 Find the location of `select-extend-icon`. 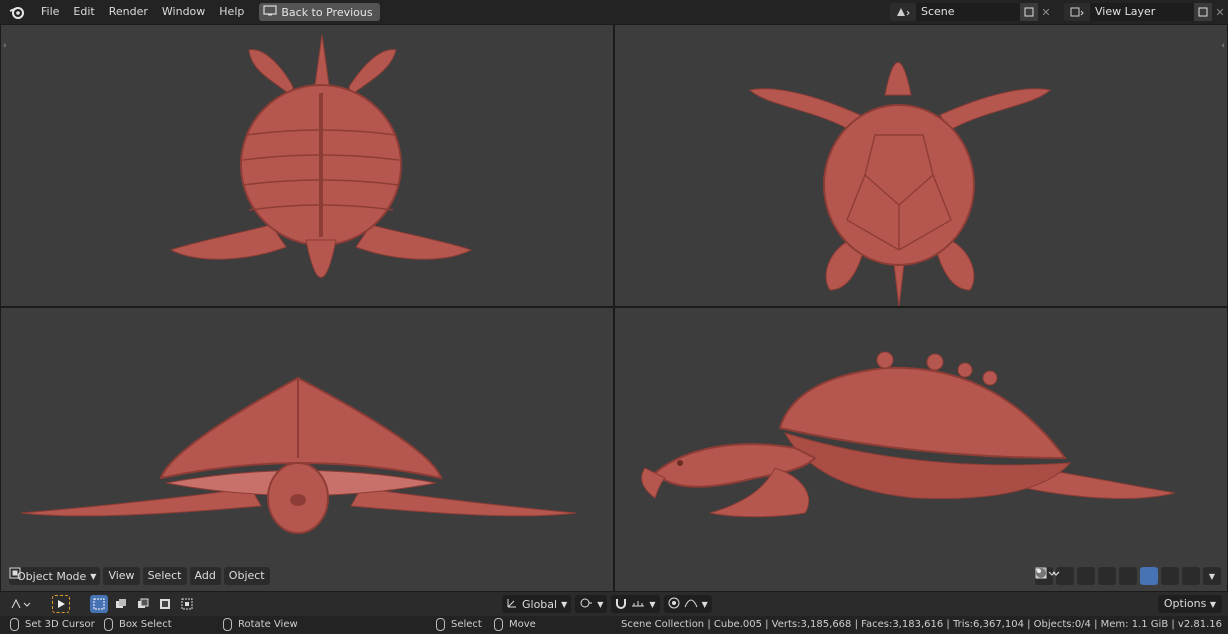

select-extend-icon is located at coordinates (121, 604).